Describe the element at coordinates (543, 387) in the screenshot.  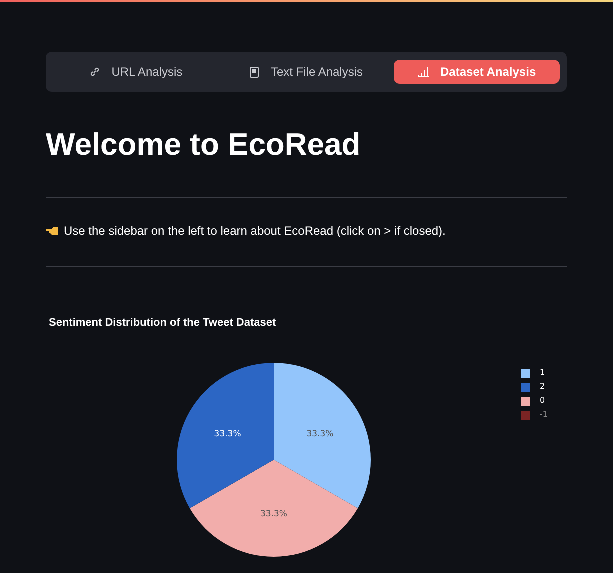
I see `legend-label: 2` at that location.